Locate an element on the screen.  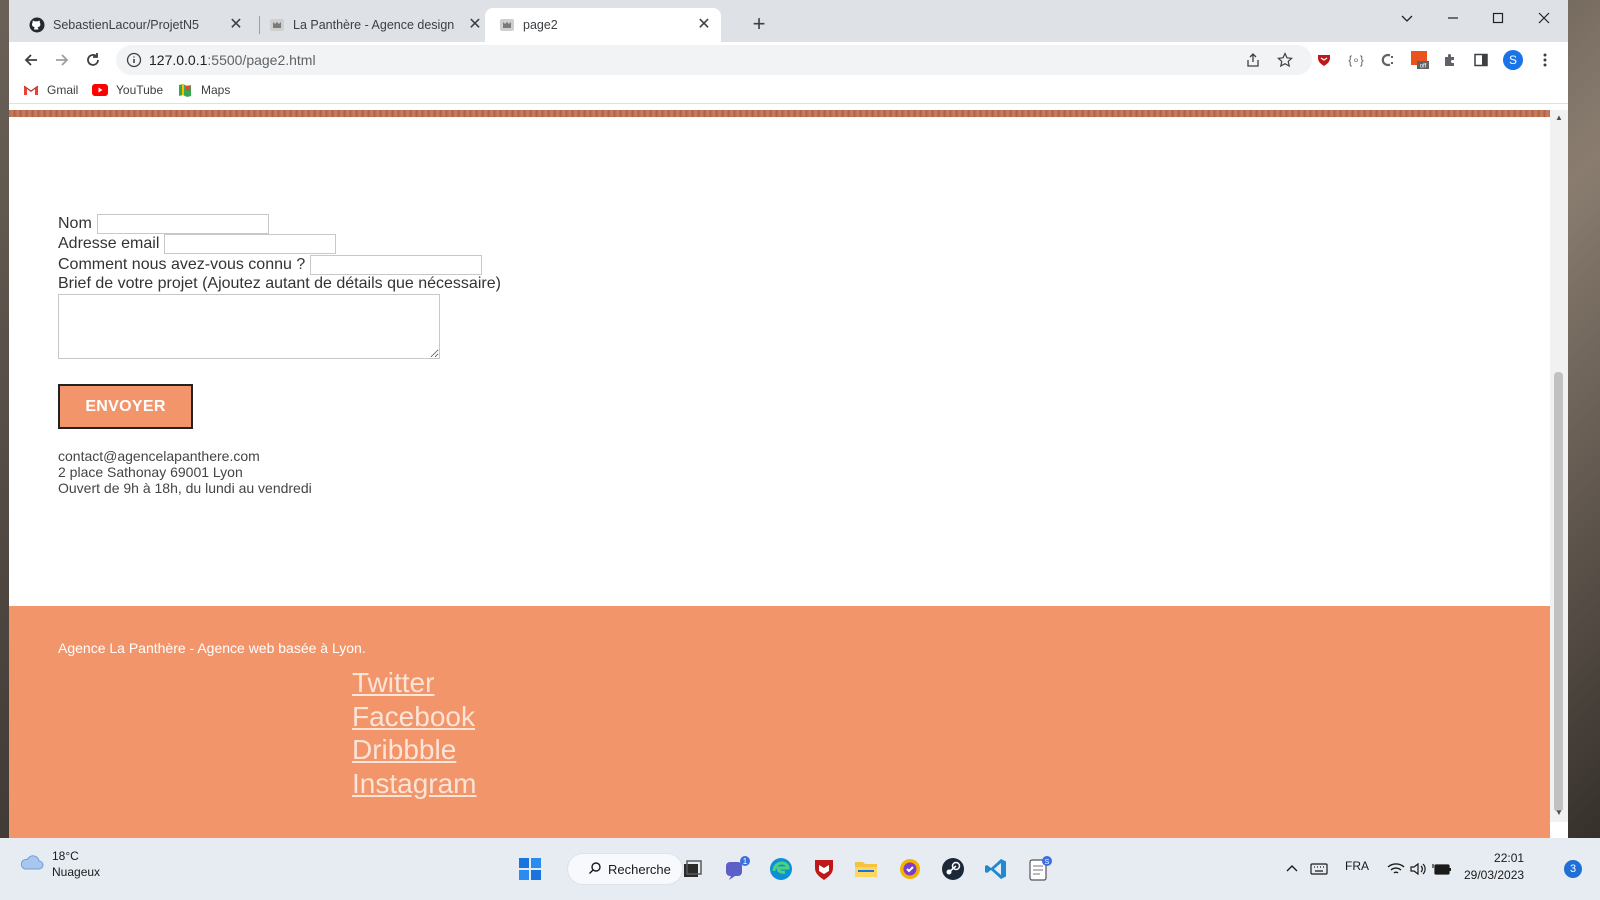
browser-toolbar: 127.0.0.1:5500/page2.html {∘} off S is located at coordinates (788, 60).